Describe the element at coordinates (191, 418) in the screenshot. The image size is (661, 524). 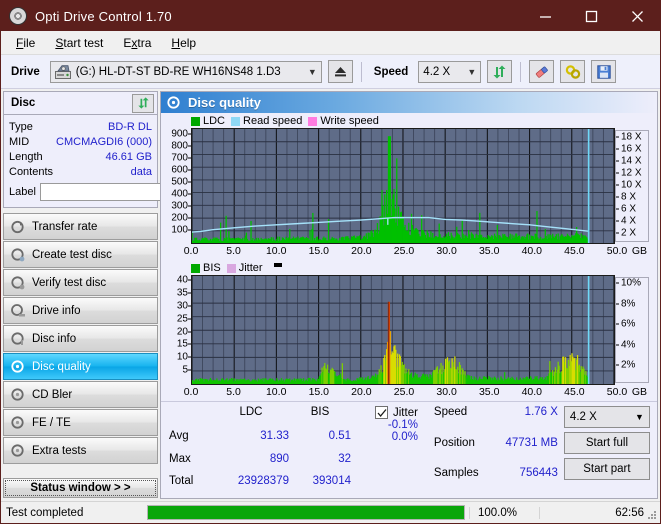
I see `stats-corner` at that location.